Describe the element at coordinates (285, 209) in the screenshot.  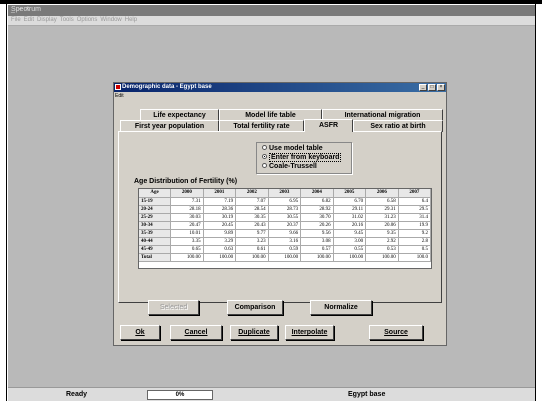
I see `table-cell: 28.73` at that location.